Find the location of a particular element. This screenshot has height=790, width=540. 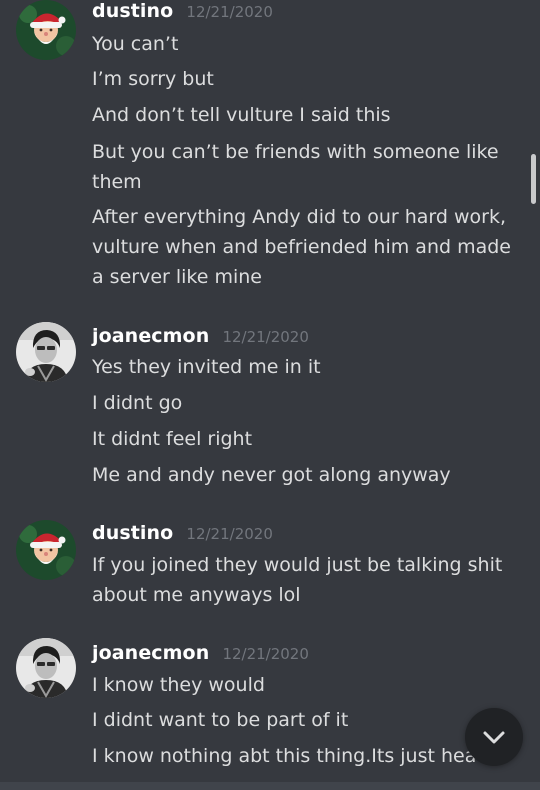

chevron-down-icon is located at coordinates (494, 737).